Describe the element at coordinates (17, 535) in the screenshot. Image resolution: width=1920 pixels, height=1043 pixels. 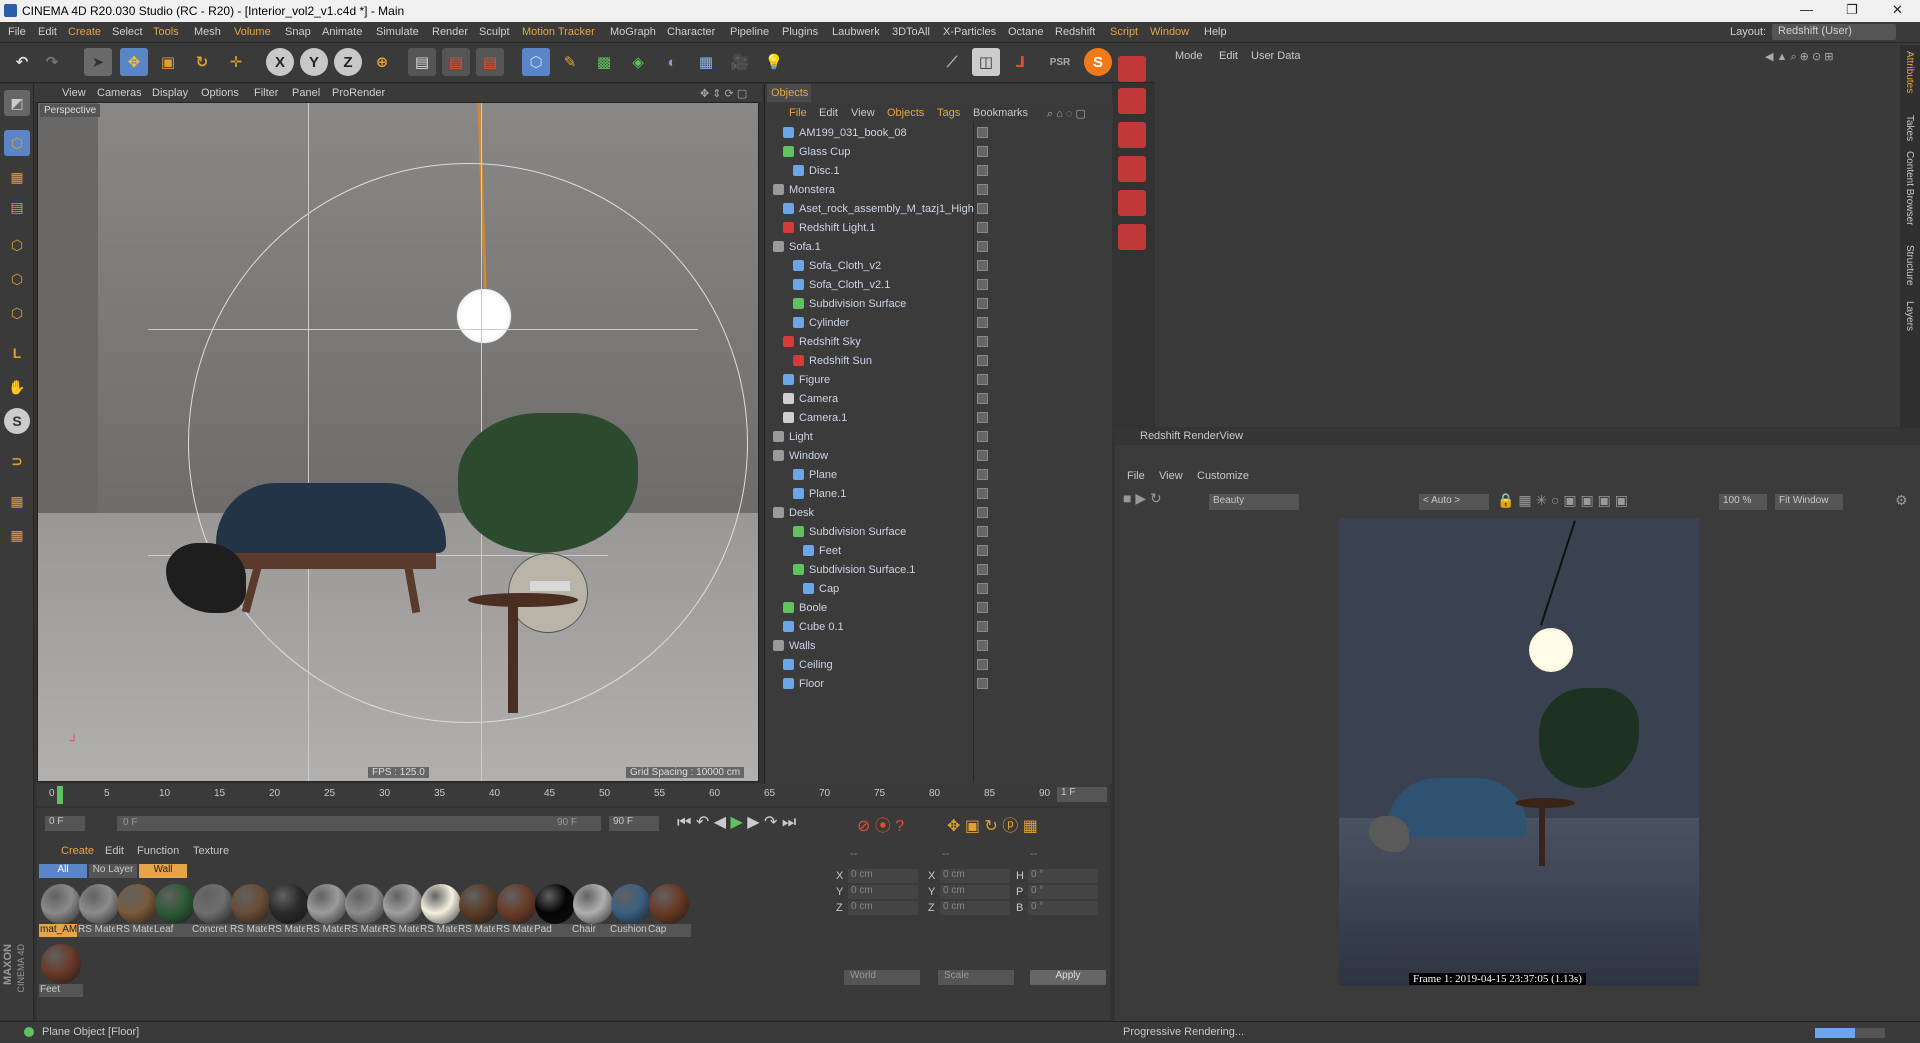
I see `solo-hierarchy-icon: ▦` at that location.